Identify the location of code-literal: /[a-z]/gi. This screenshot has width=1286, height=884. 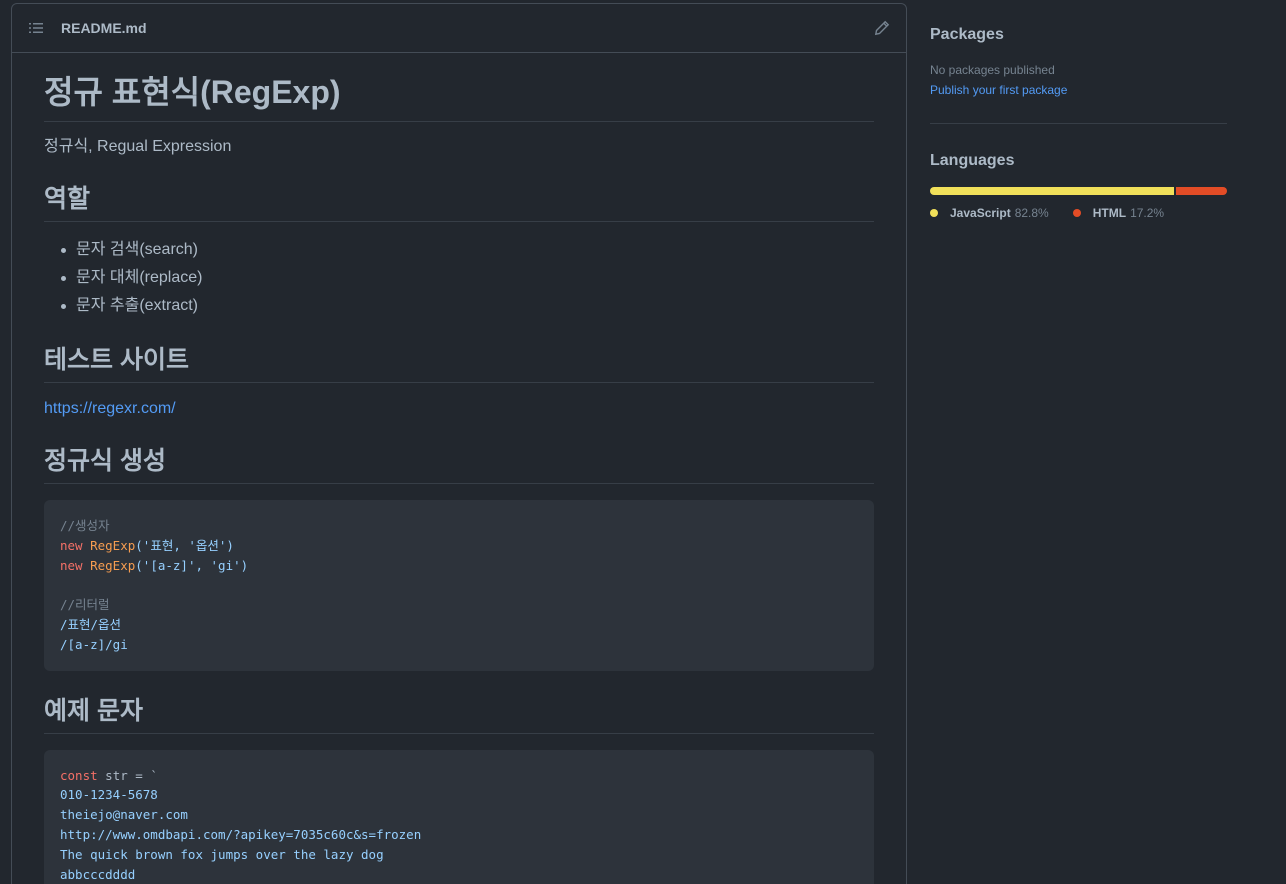
(94, 644).